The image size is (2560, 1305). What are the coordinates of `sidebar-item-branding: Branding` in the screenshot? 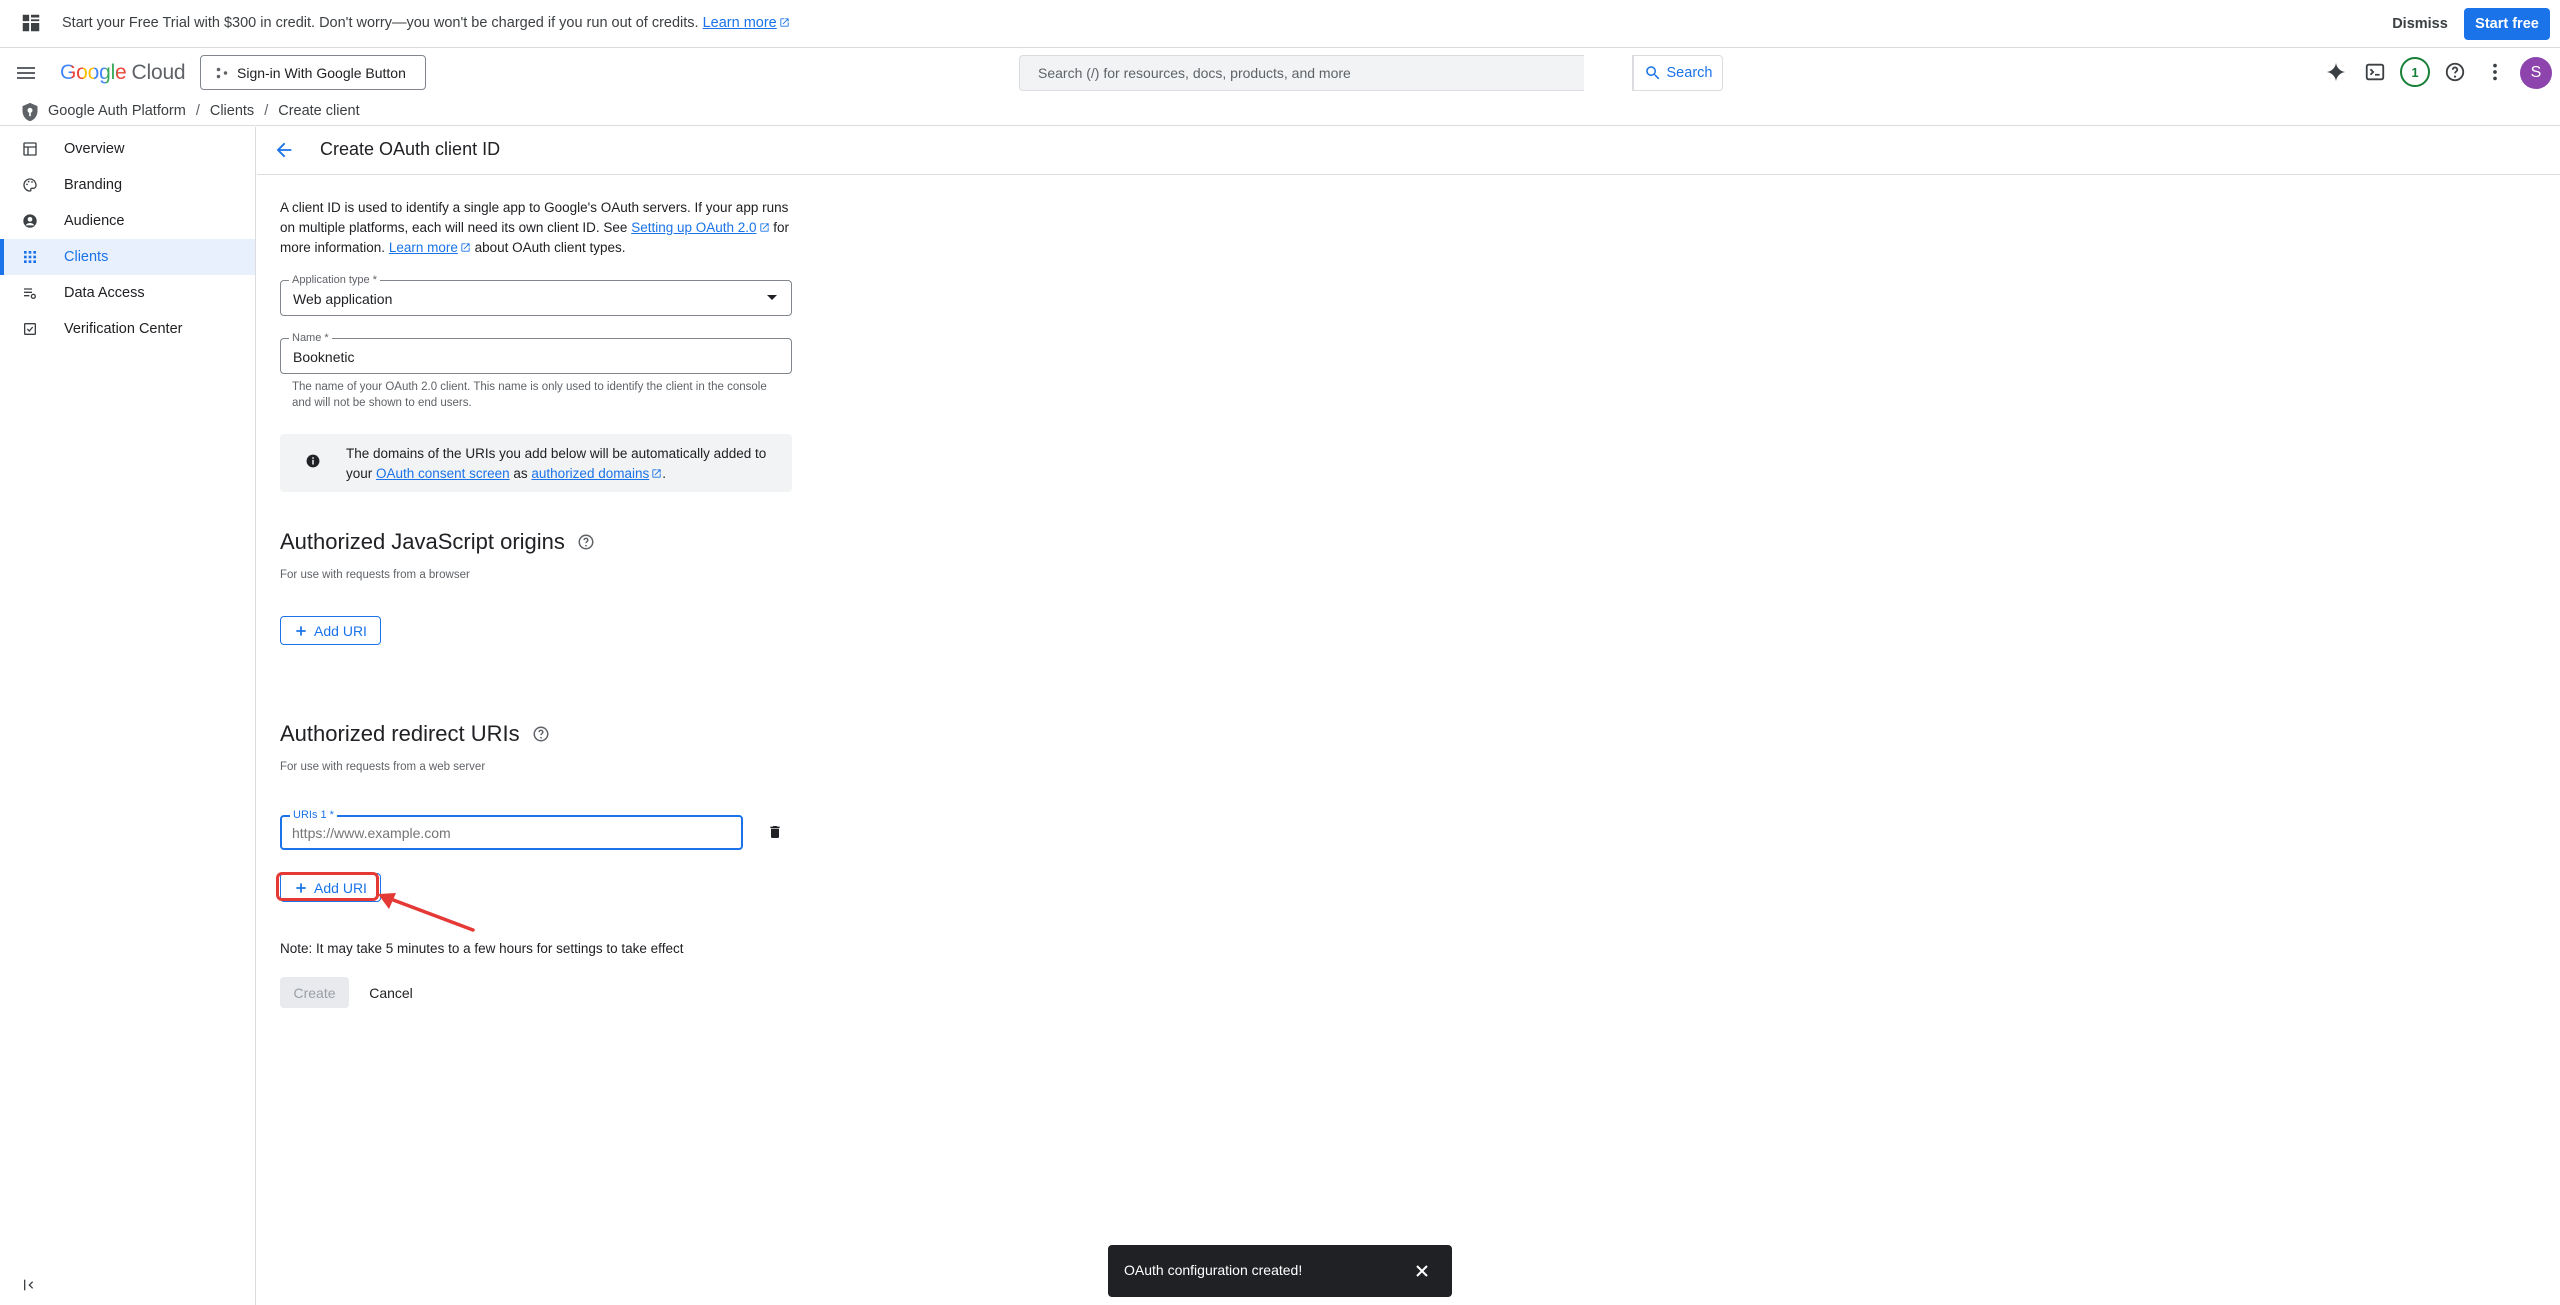 It's located at (127, 185).